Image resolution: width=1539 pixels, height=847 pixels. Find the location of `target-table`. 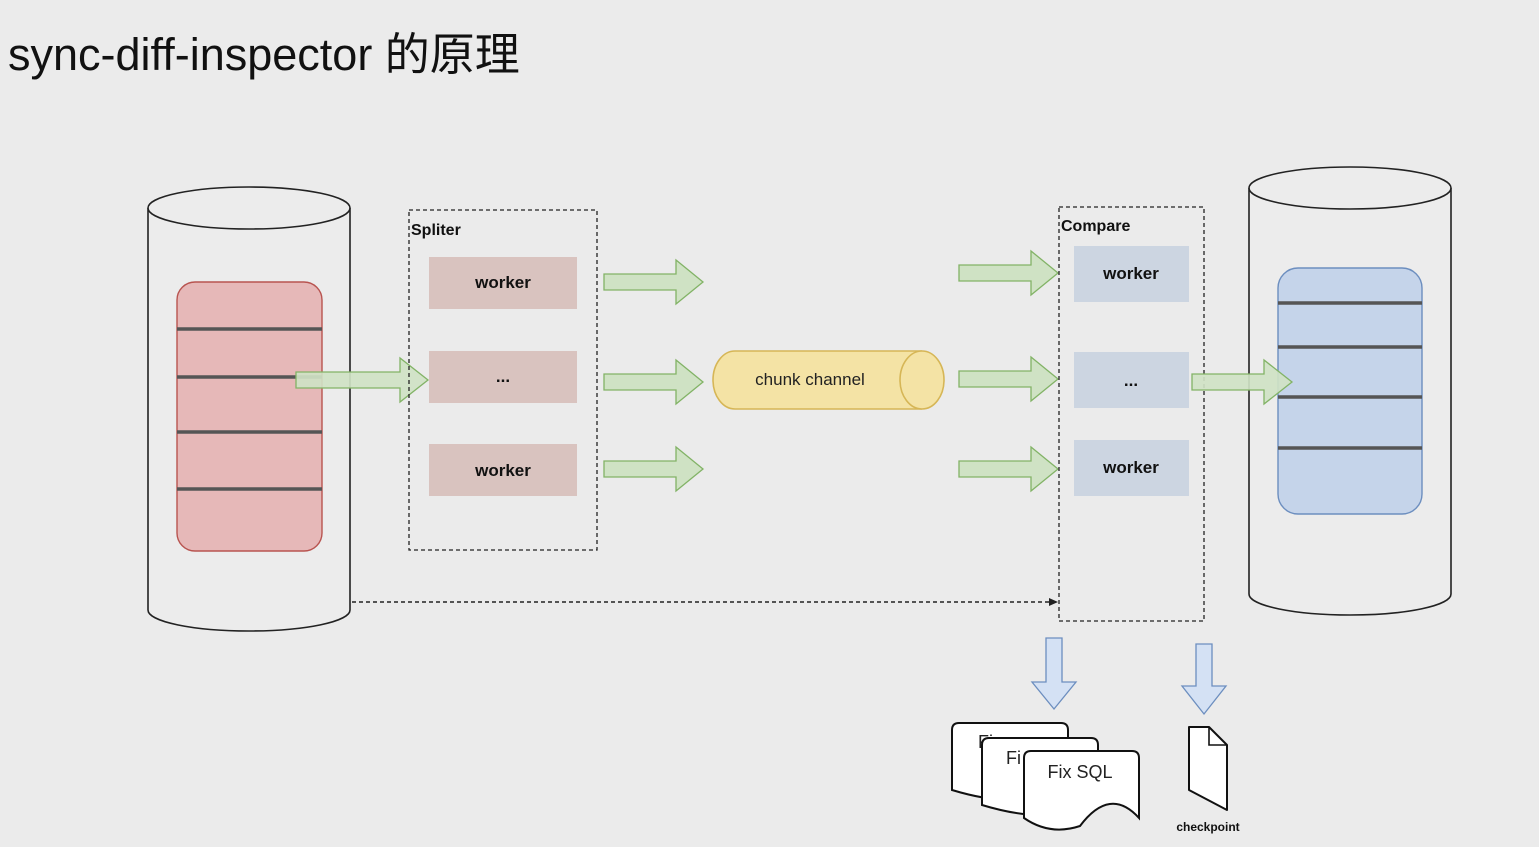

target-table is located at coordinates (1350, 391).